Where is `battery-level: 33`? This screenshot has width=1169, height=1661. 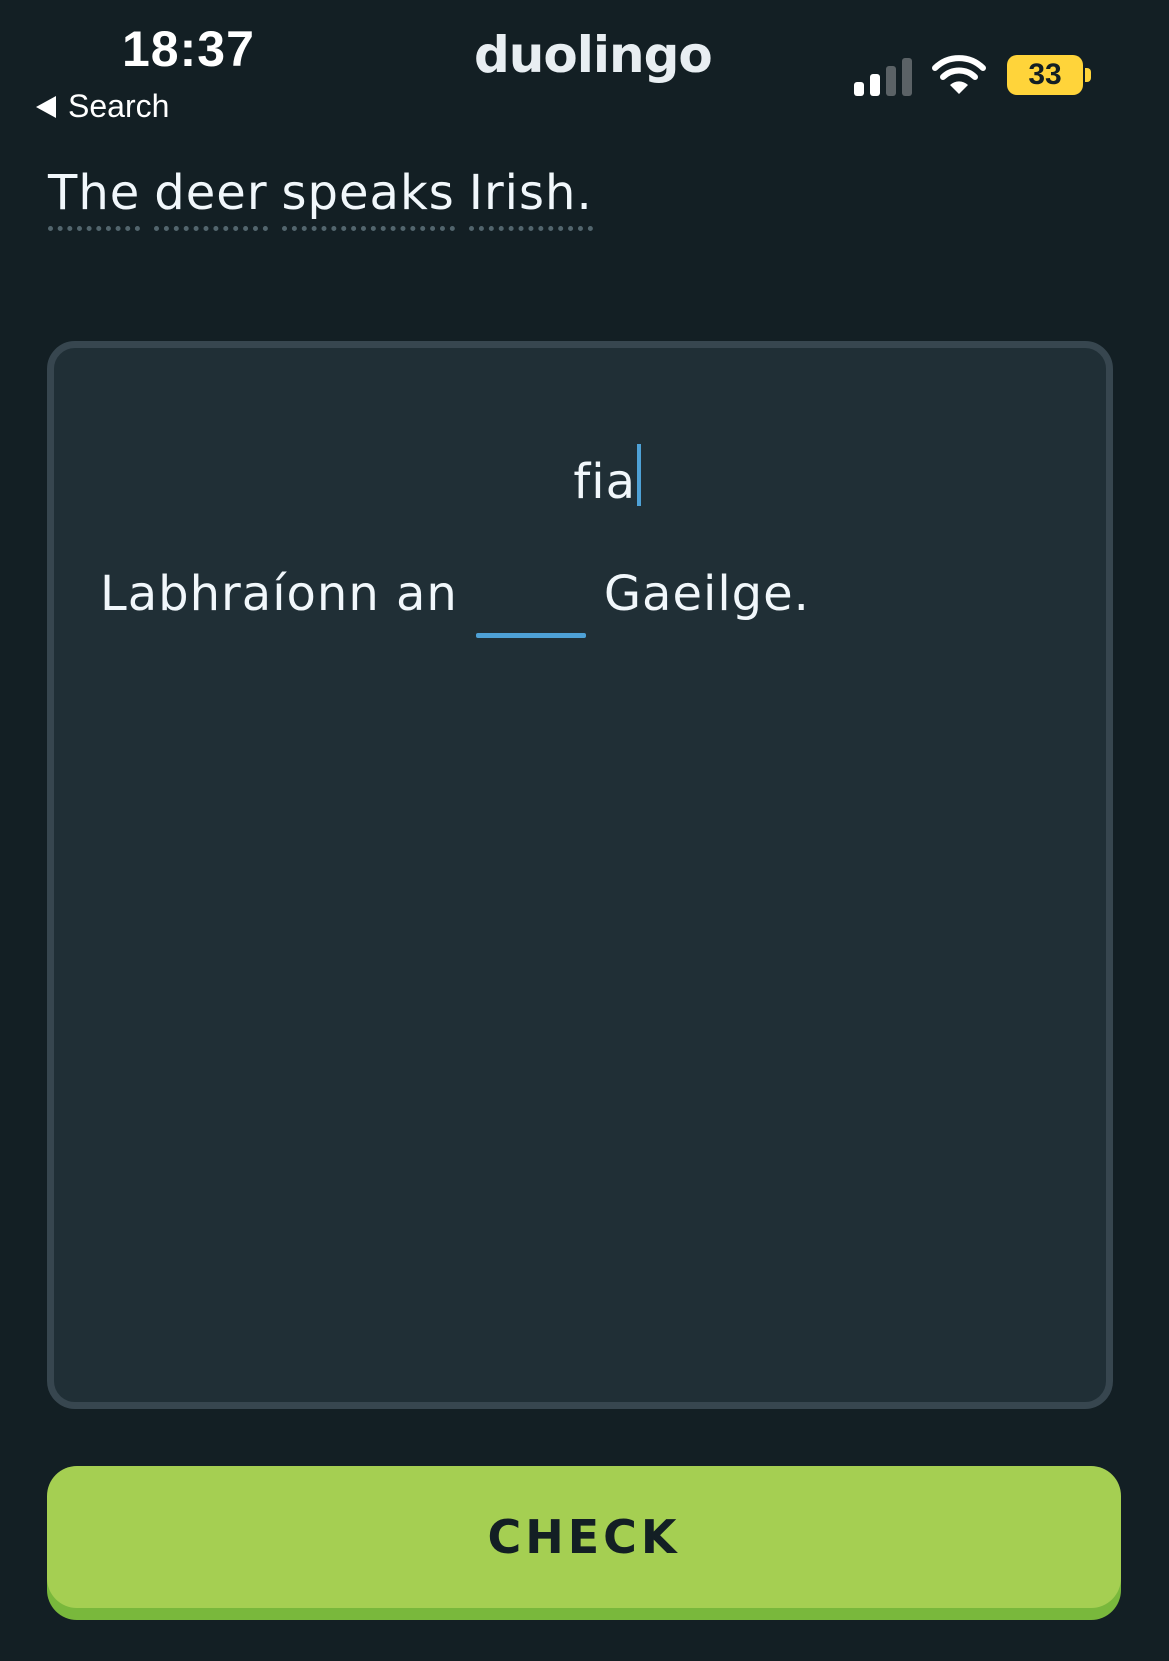 battery-level: 33 is located at coordinates (1045, 74).